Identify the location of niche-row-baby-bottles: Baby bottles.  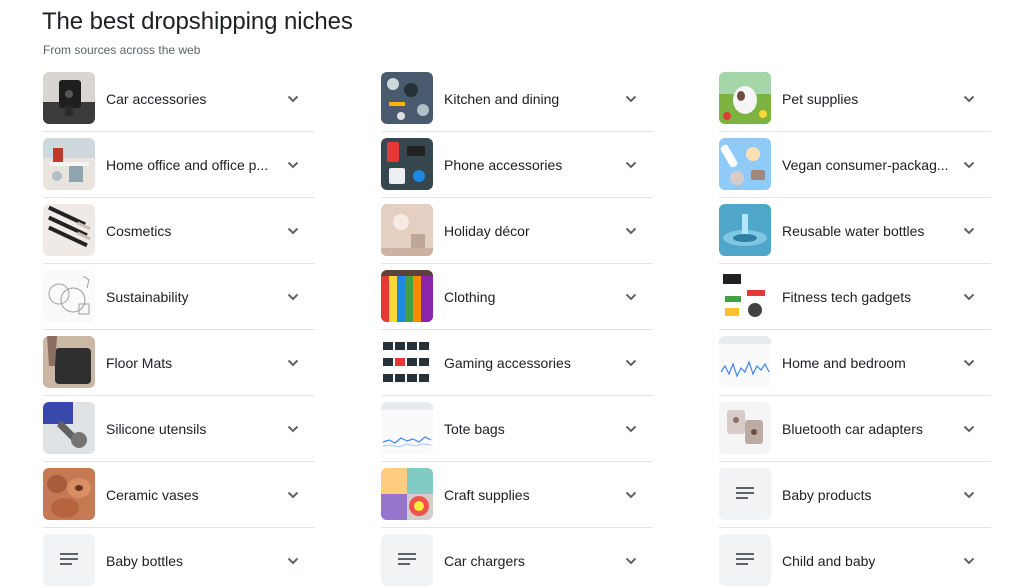
(179, 558).